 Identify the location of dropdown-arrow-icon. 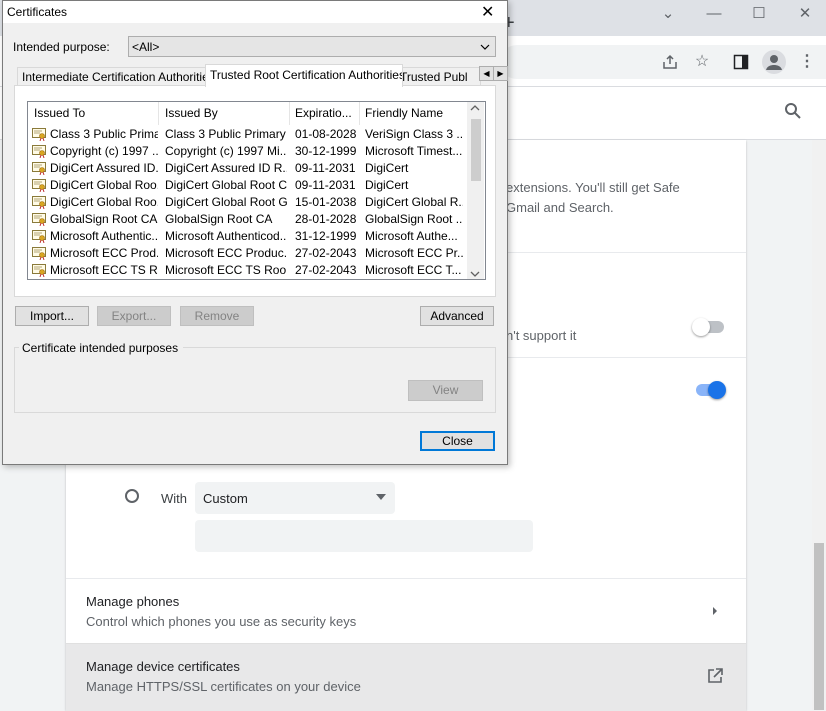
(381, 498).